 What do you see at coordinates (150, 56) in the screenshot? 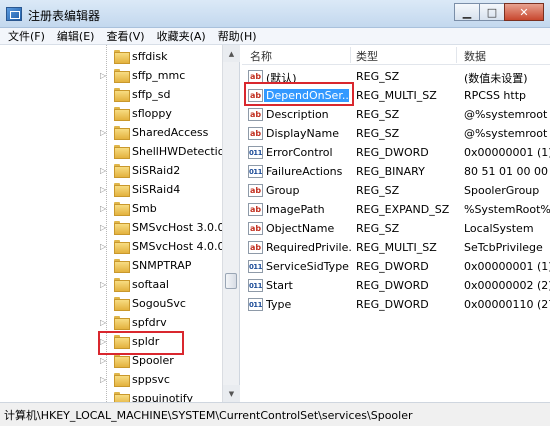
I see `tree-item-label: sffdisk` at bounding box center [150, 56].